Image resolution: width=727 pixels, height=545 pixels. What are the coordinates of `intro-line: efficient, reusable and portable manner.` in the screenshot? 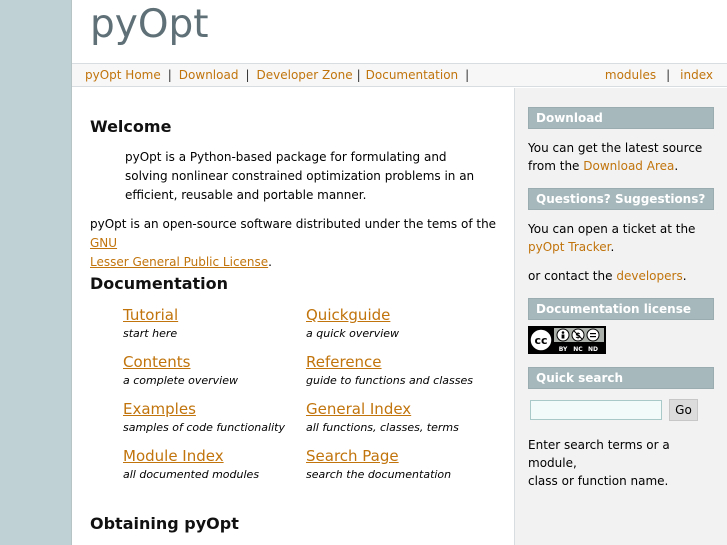 It's located at (246, 195).